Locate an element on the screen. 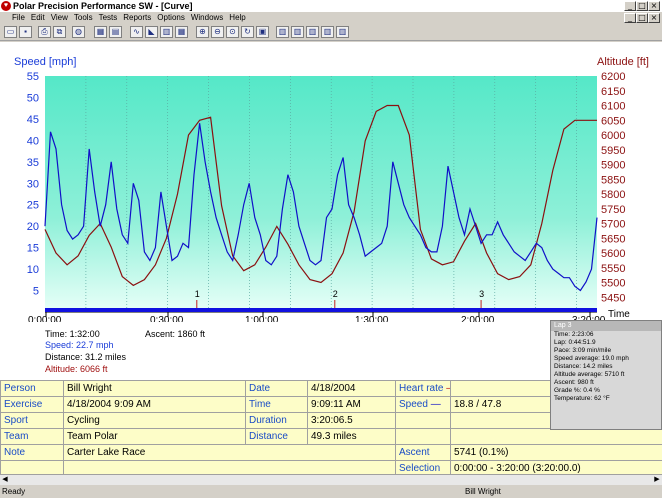 The height and width of the screenshot is (498, 662). altitude-tick-label: 6000 is located at coordinates (613, 136).